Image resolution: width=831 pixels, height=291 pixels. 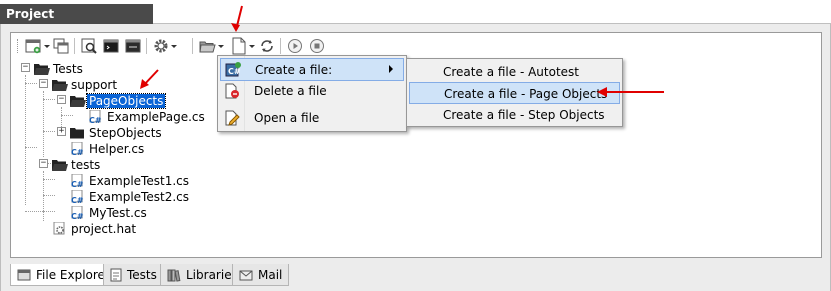 What do you see at coordinates (149, 79) in the screenshot?
I see `arrow-to-pageobjects` at bounding box center [149, 79].